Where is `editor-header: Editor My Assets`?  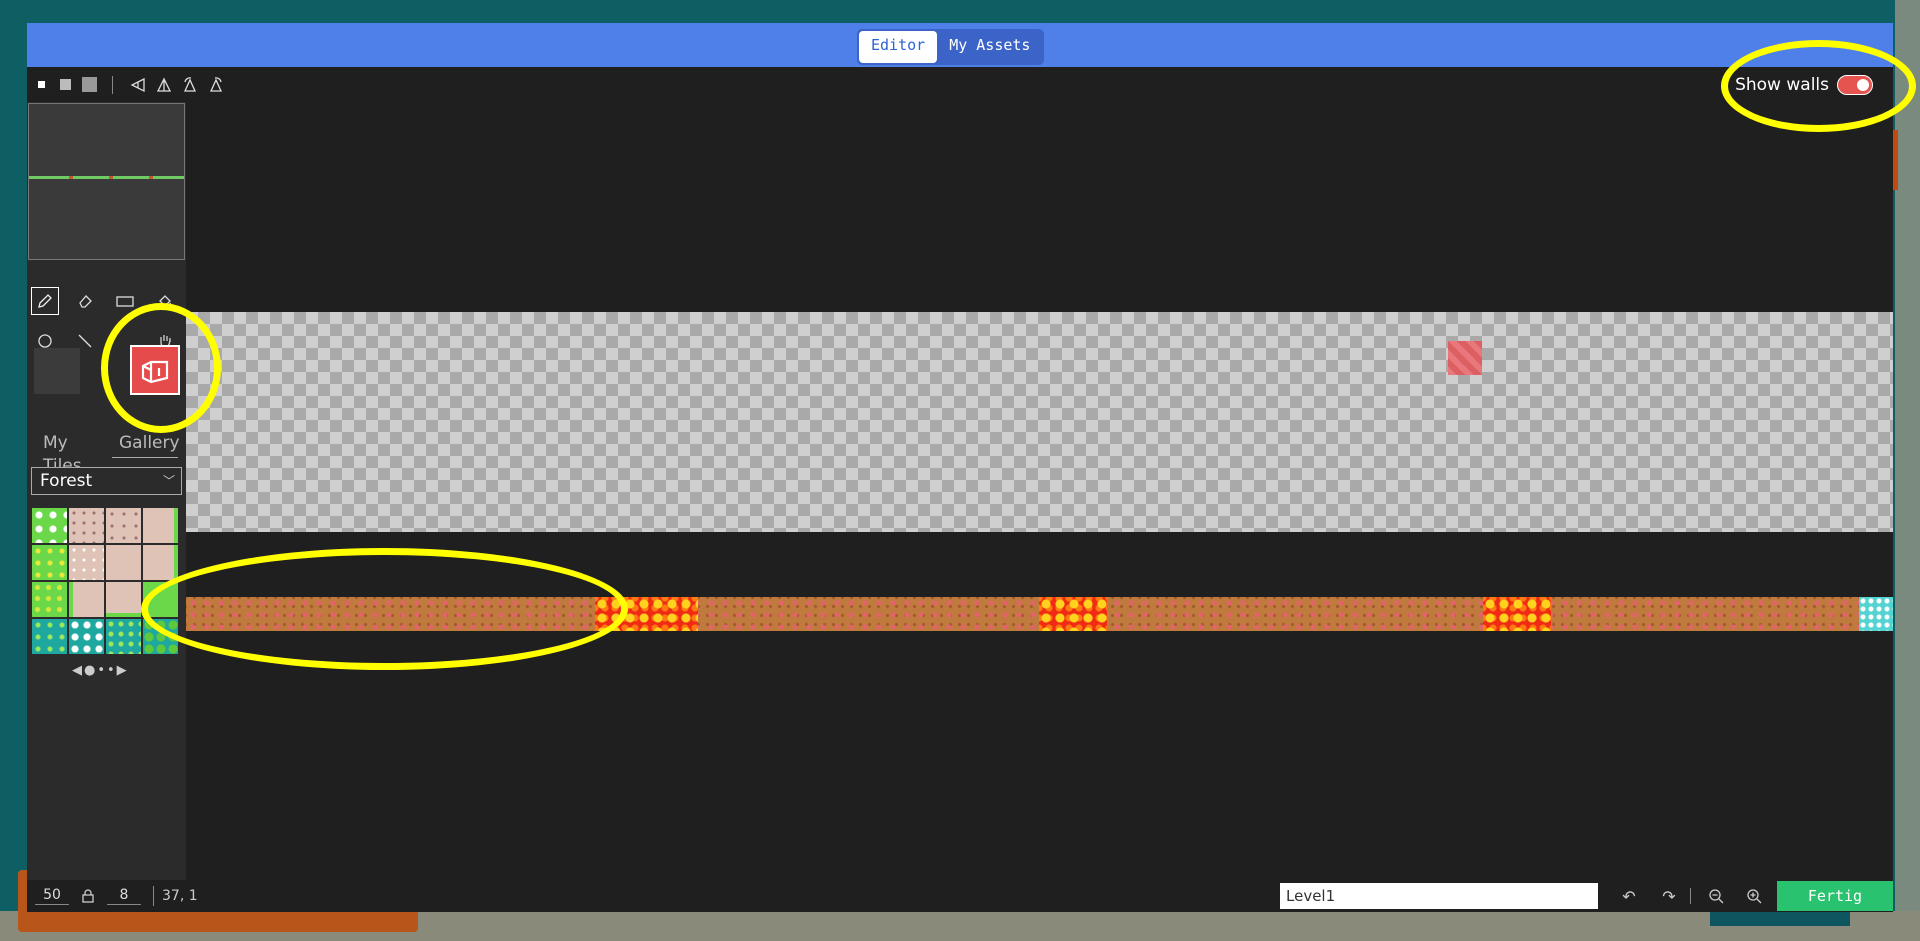 editor-header: Editor My Assets is located at coordinates (960, 45).